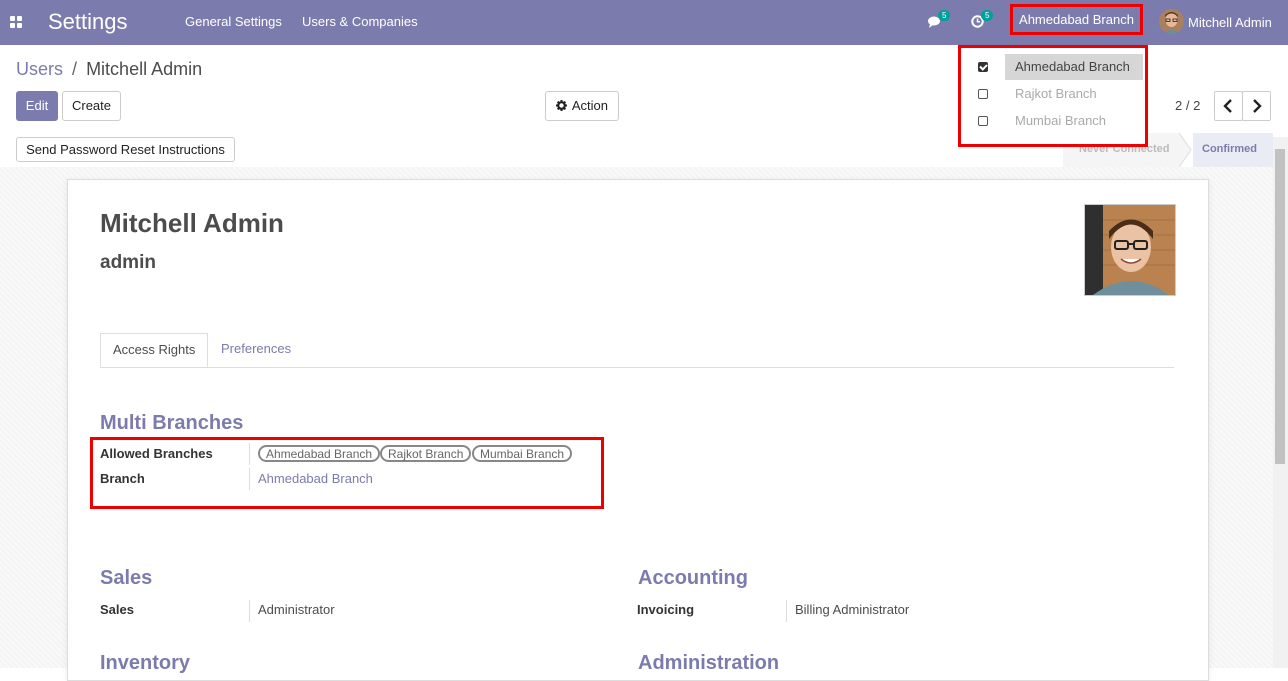 This screenshot has height=681, width=1288. Describe the element at coordinates (561, 105) in the screenshot. I see `gear-icon` at that location.